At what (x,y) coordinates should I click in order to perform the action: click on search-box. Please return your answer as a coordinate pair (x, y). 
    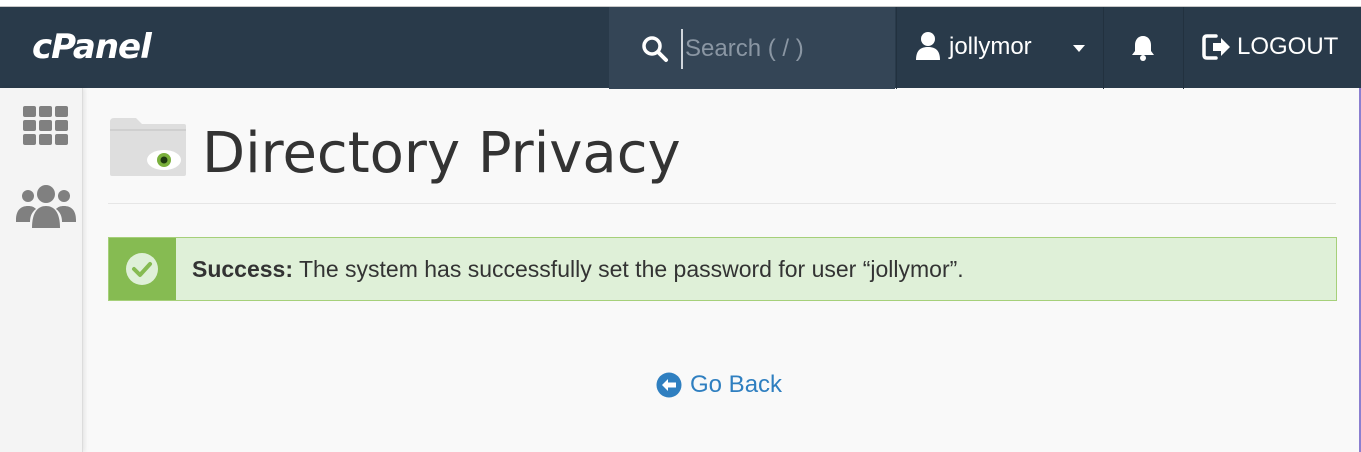
    Looking at the image, I should click on (752, 48).